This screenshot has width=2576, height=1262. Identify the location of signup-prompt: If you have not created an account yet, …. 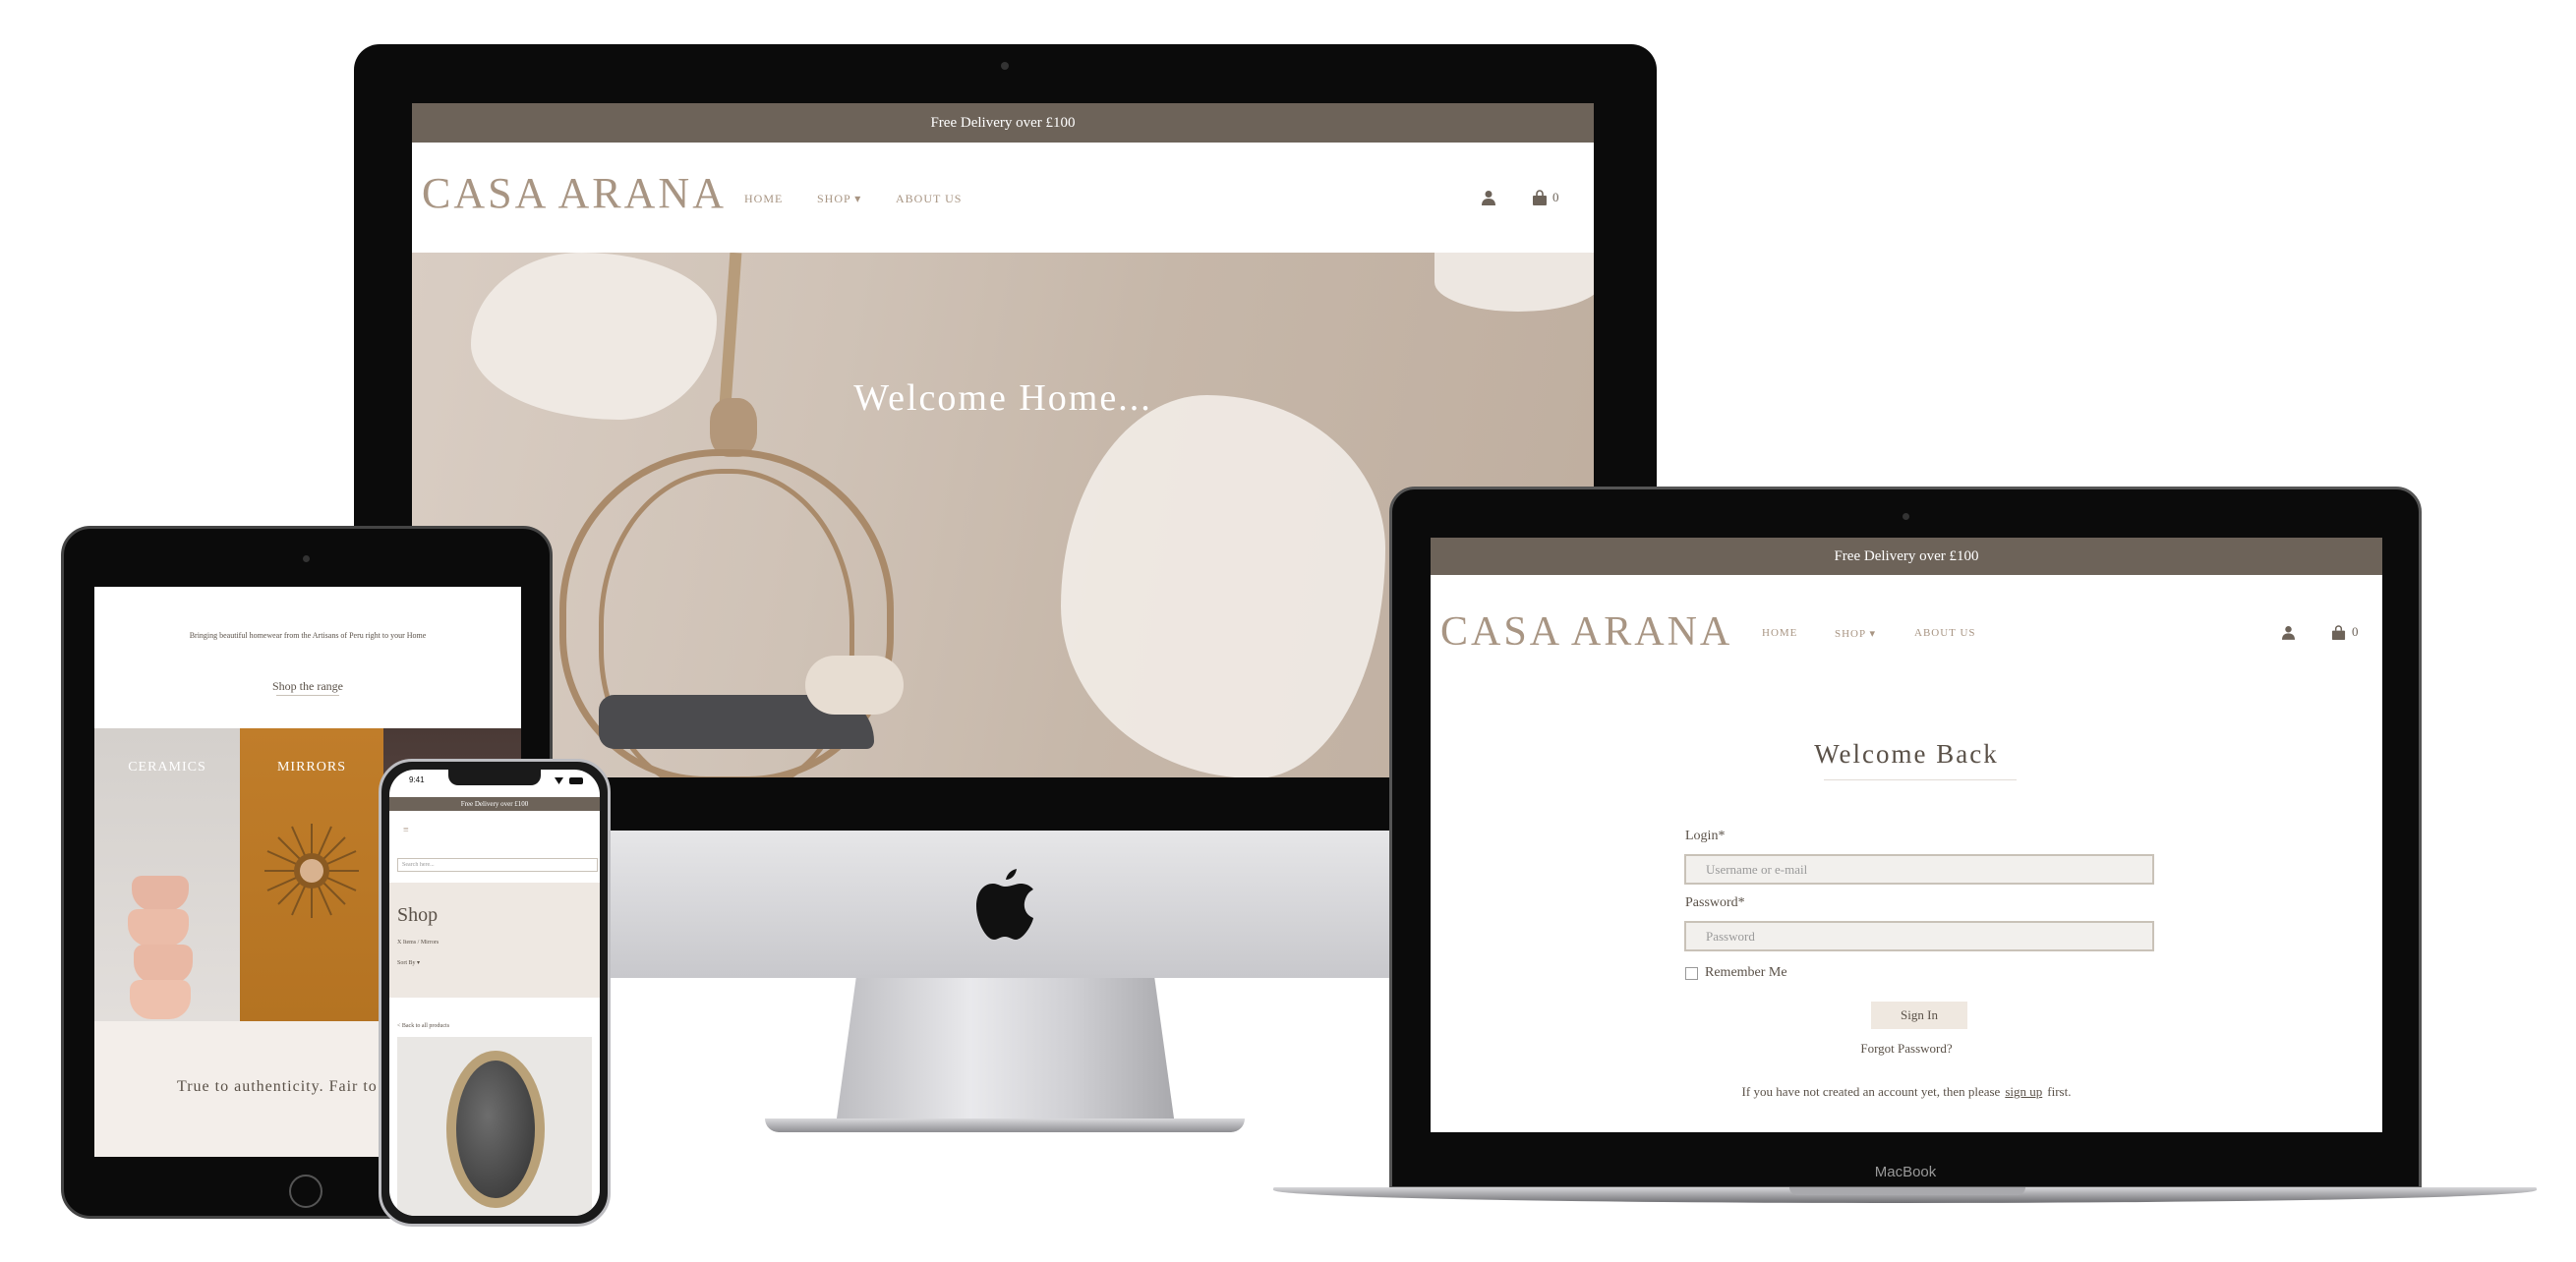
(1906, 1092).